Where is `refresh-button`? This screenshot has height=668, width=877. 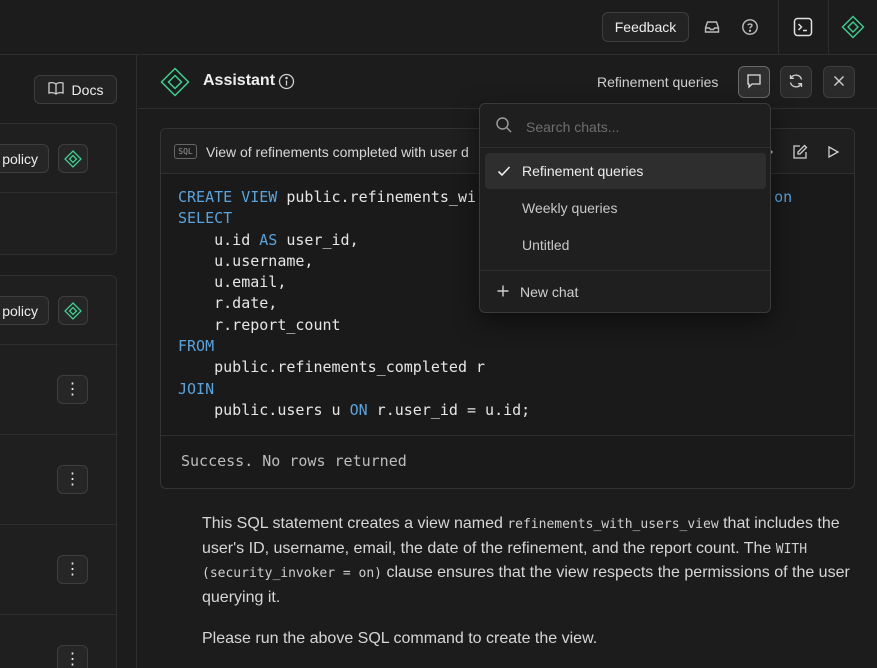
refresh-button is located at coordinates (796, 82).